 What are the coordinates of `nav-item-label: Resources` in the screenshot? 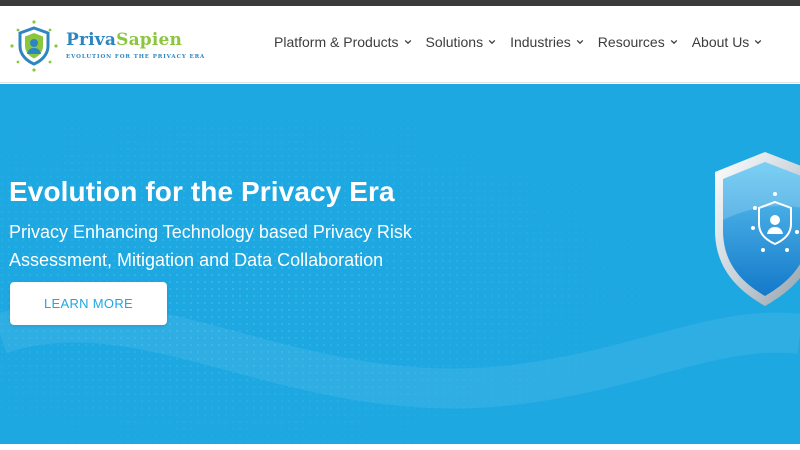 It's located at (631, 42).